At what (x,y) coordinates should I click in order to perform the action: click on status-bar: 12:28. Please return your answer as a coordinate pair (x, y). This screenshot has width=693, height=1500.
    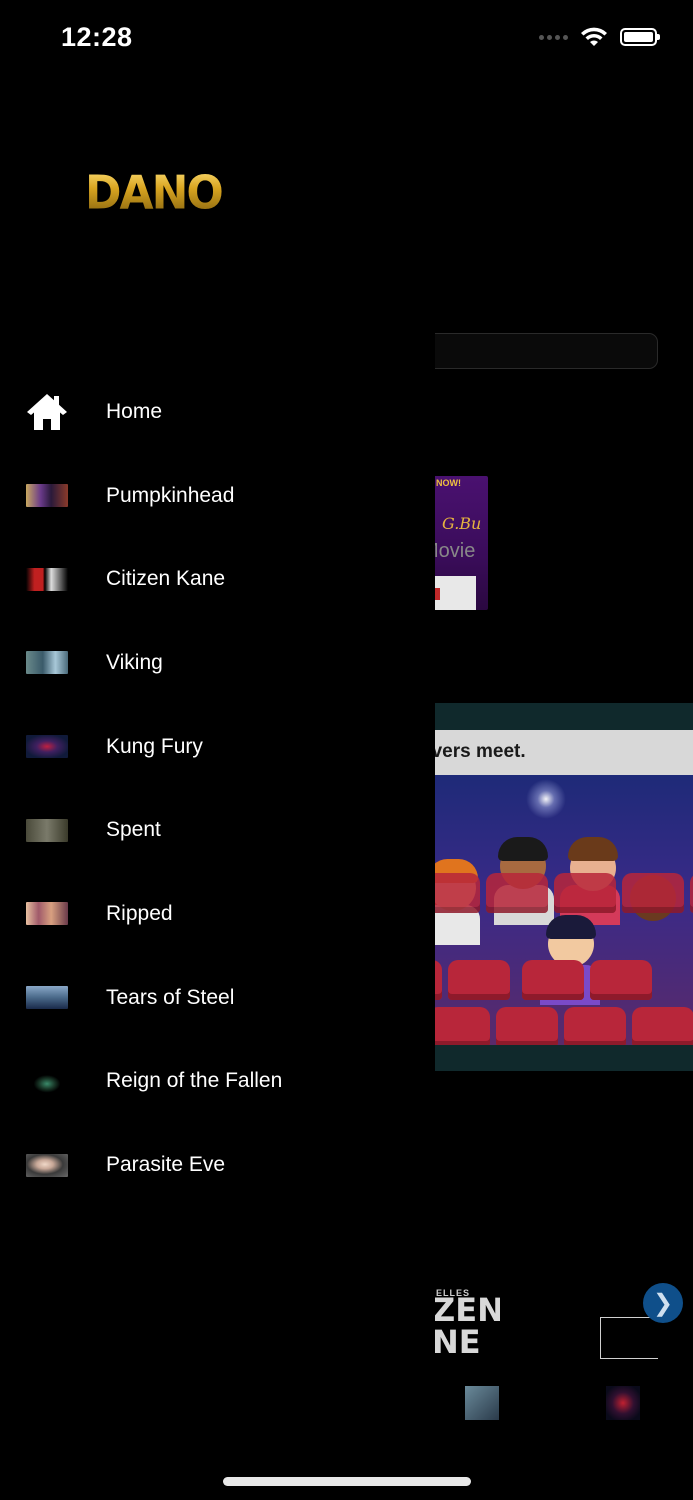
    Looking at the image, I should click on (346, 40).